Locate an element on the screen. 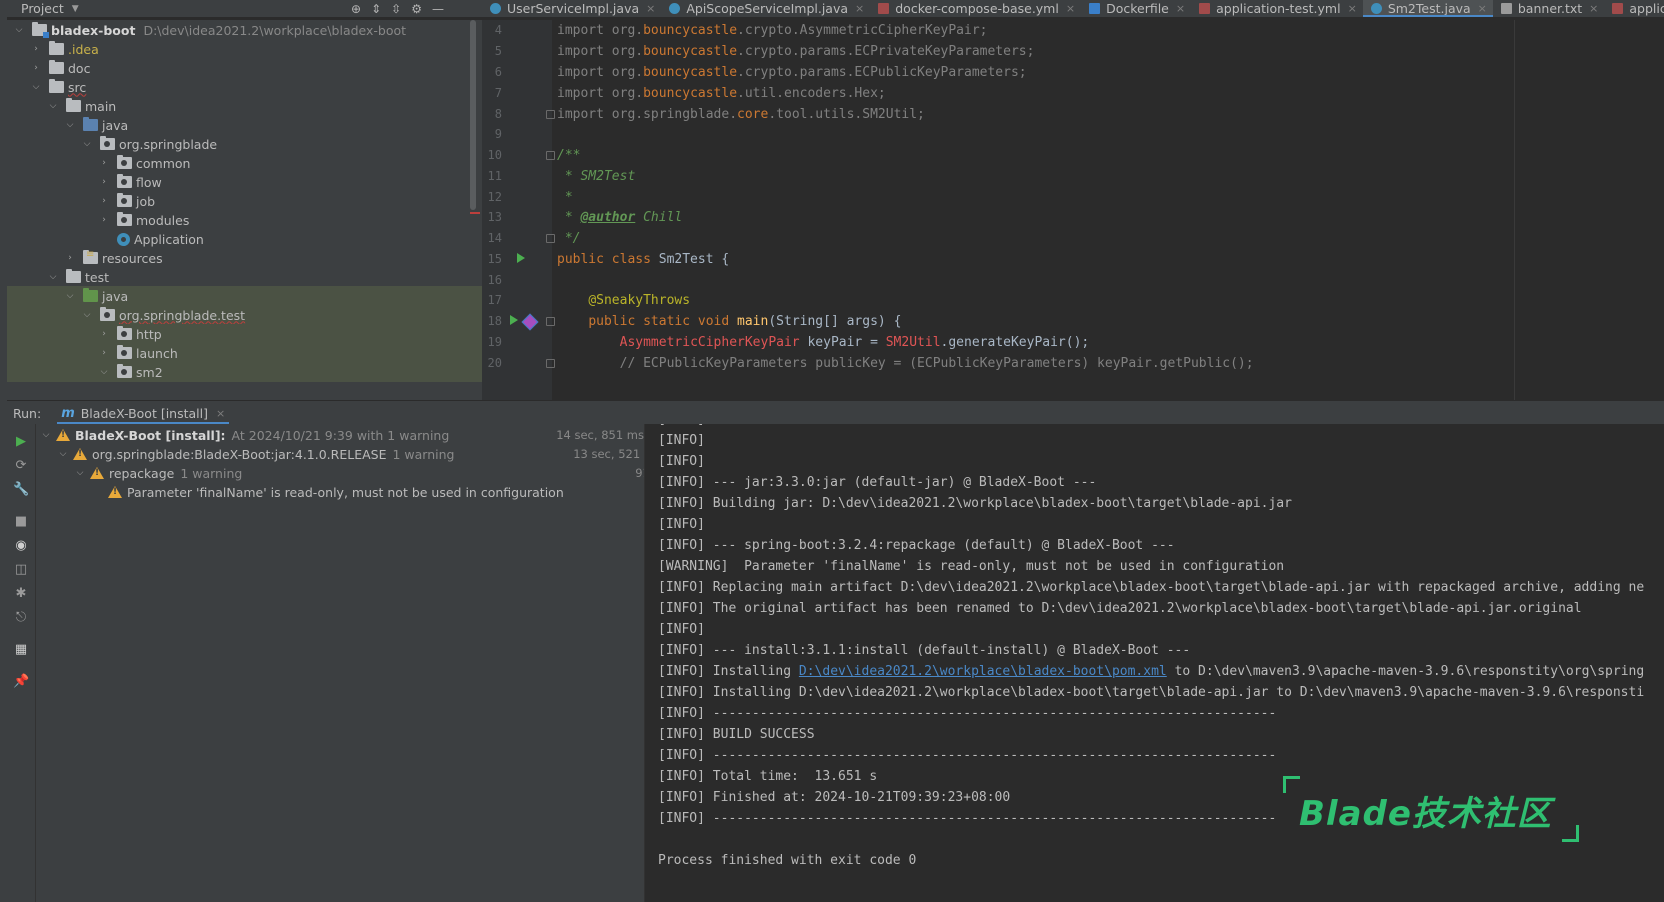  tree-item-application: Application is located at coordinates (244, 239).